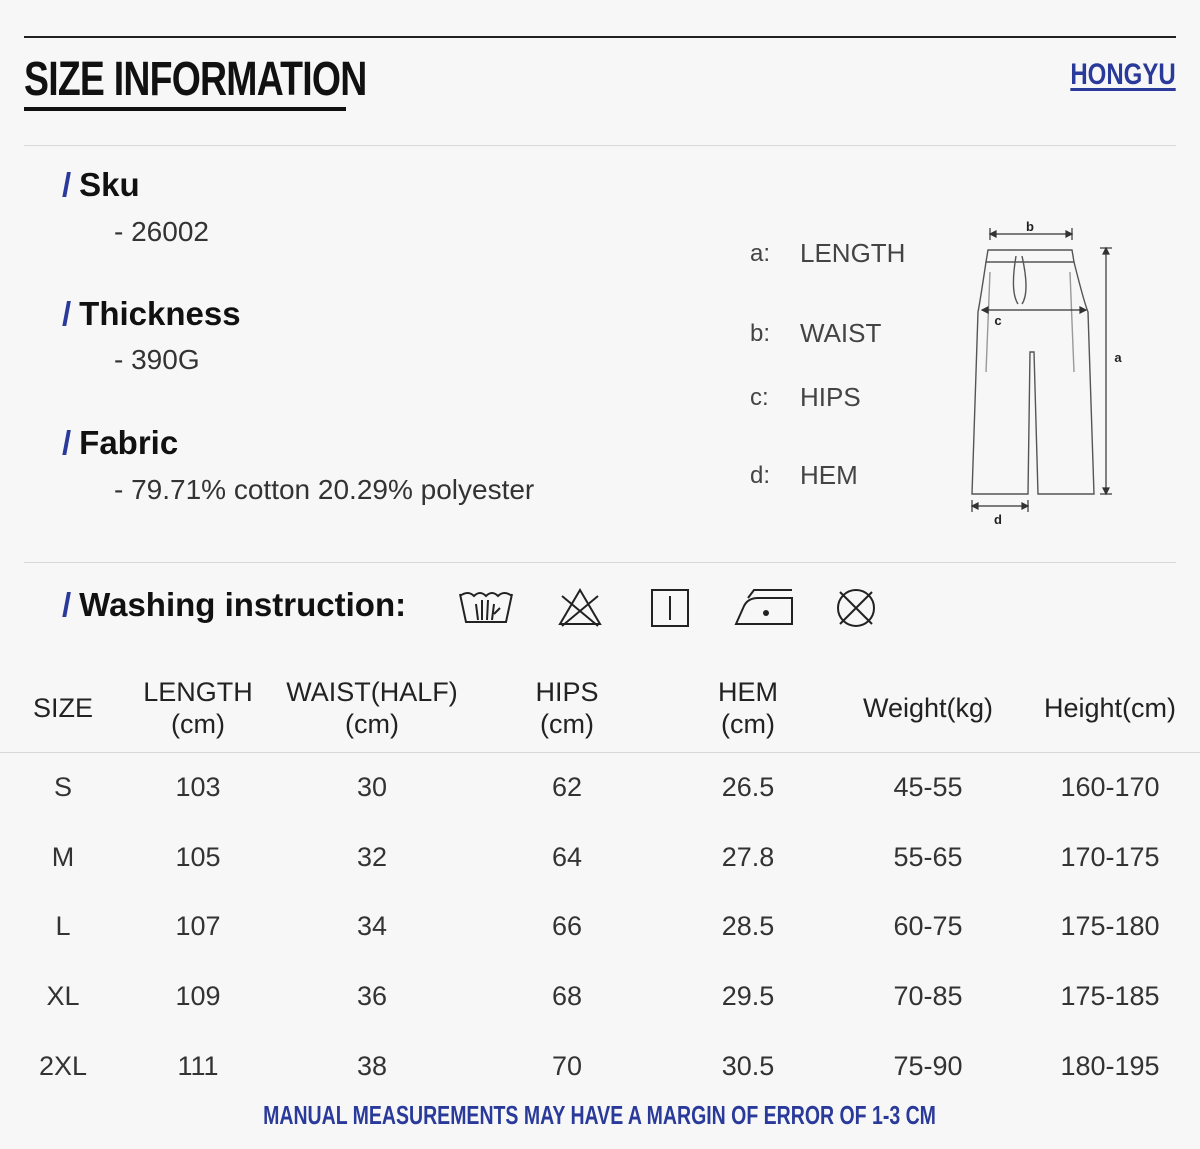 This screenshot has height=1149, width=1200. What do you see at coordinates (372, 996) in the screenshot?
I see `cell-waist: 36` at bounding box center [372, 996].